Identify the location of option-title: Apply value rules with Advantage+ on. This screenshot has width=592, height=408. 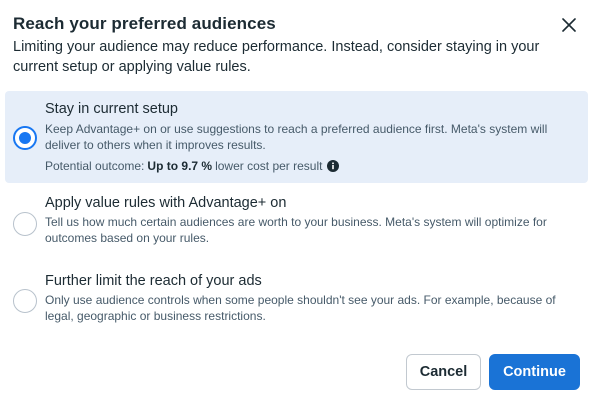
(166, 203).